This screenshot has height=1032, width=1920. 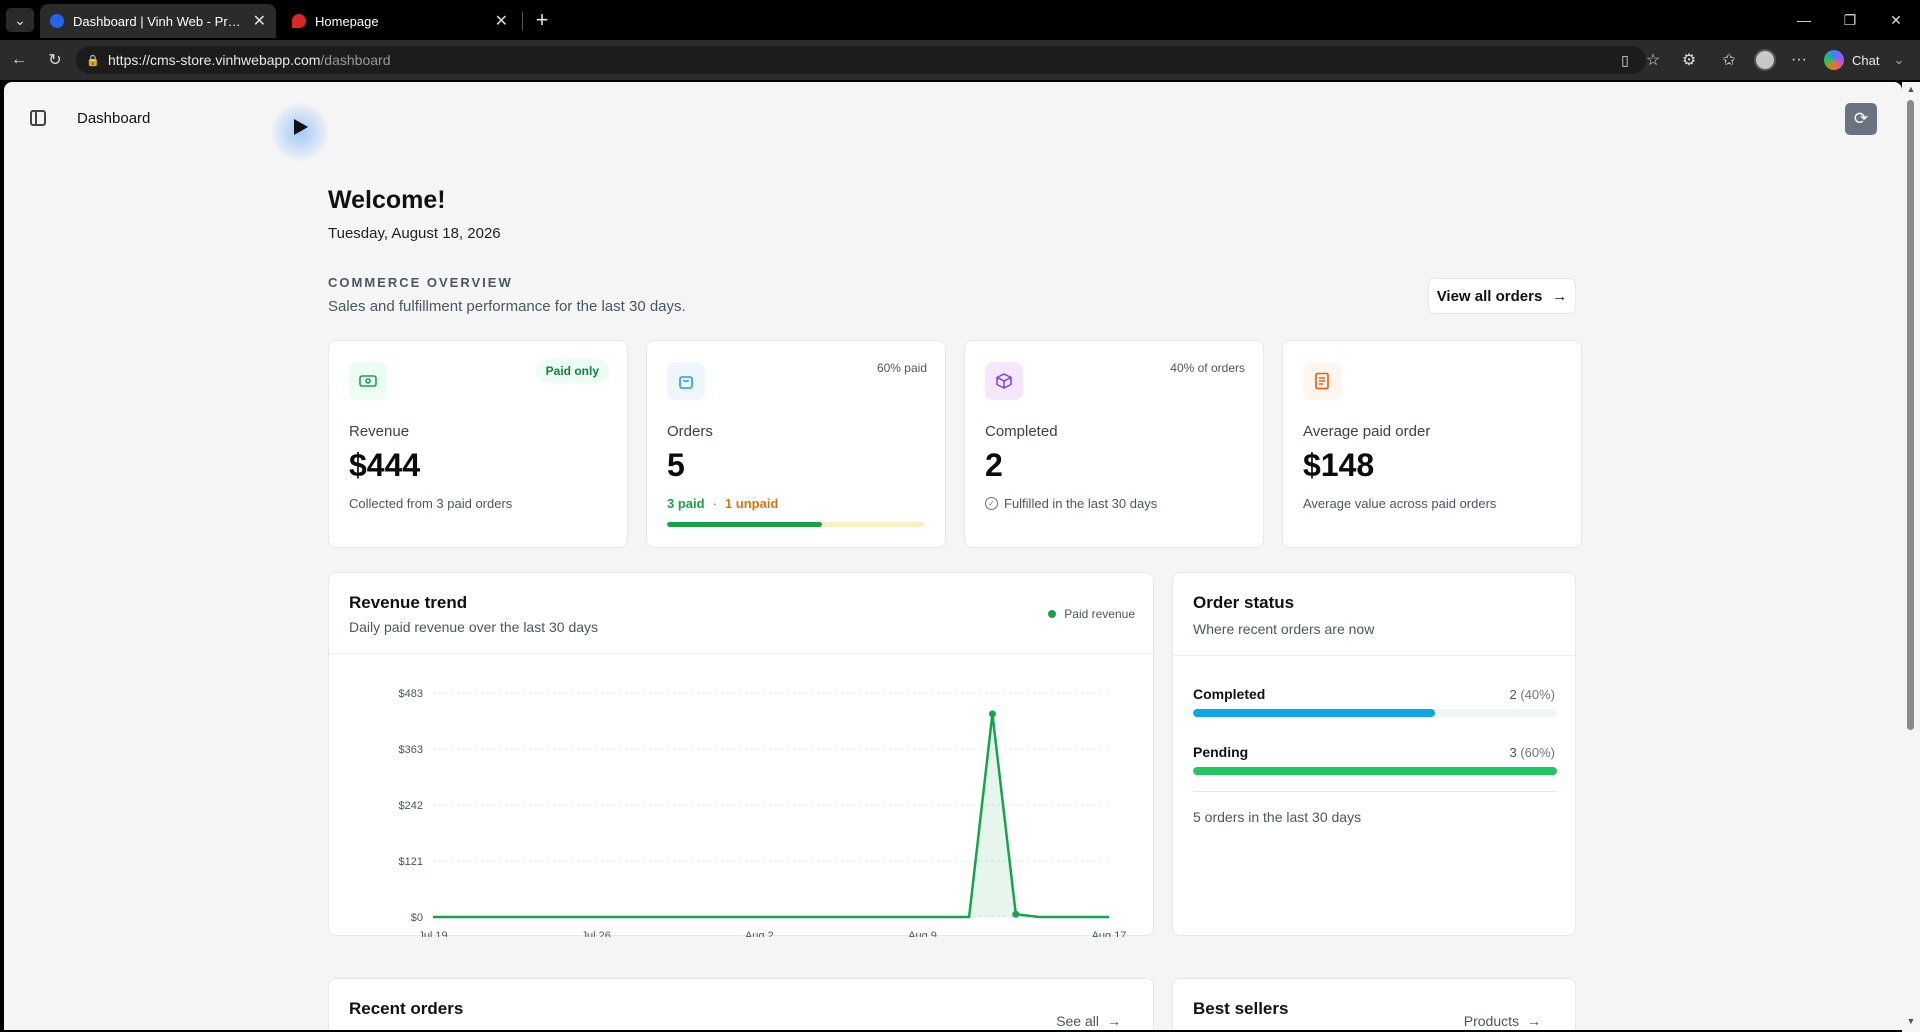 I want to click on reload-icon: ↻, so click(x=55, y=60).